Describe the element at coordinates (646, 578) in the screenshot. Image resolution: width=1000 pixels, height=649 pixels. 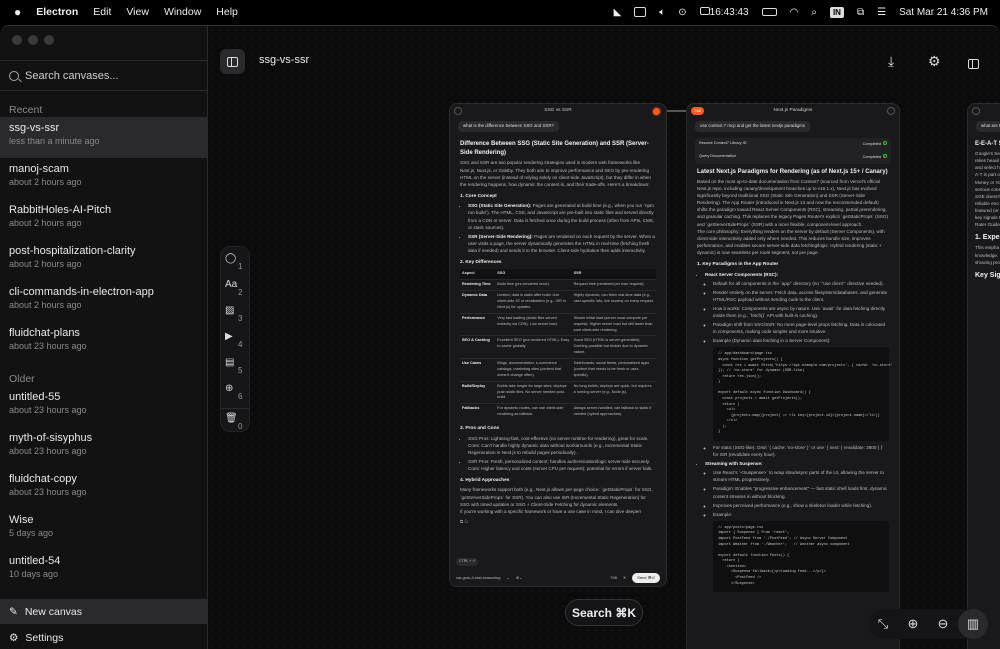
I see `send-button: Send ⌘⏎` at that location.